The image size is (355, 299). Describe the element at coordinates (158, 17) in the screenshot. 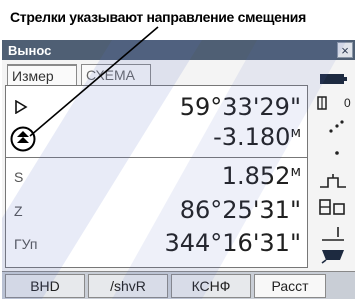

I see `callout-text: Стрелки указывают направление смещения` at that location.